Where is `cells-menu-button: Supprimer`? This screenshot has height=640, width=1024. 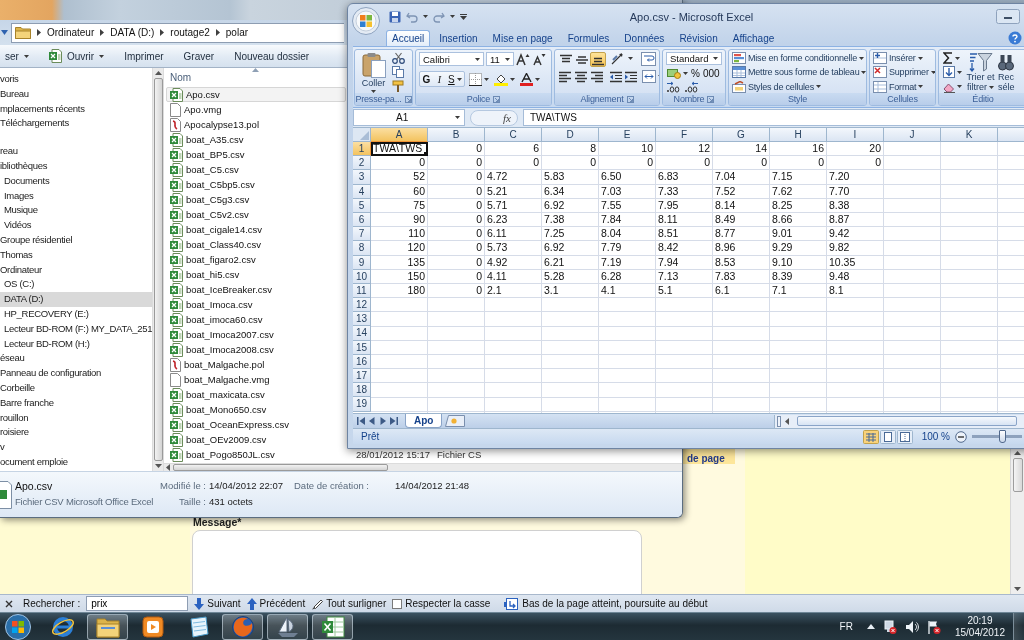
cells-menu-button: Supprimer is located at coordinates (904, 72).